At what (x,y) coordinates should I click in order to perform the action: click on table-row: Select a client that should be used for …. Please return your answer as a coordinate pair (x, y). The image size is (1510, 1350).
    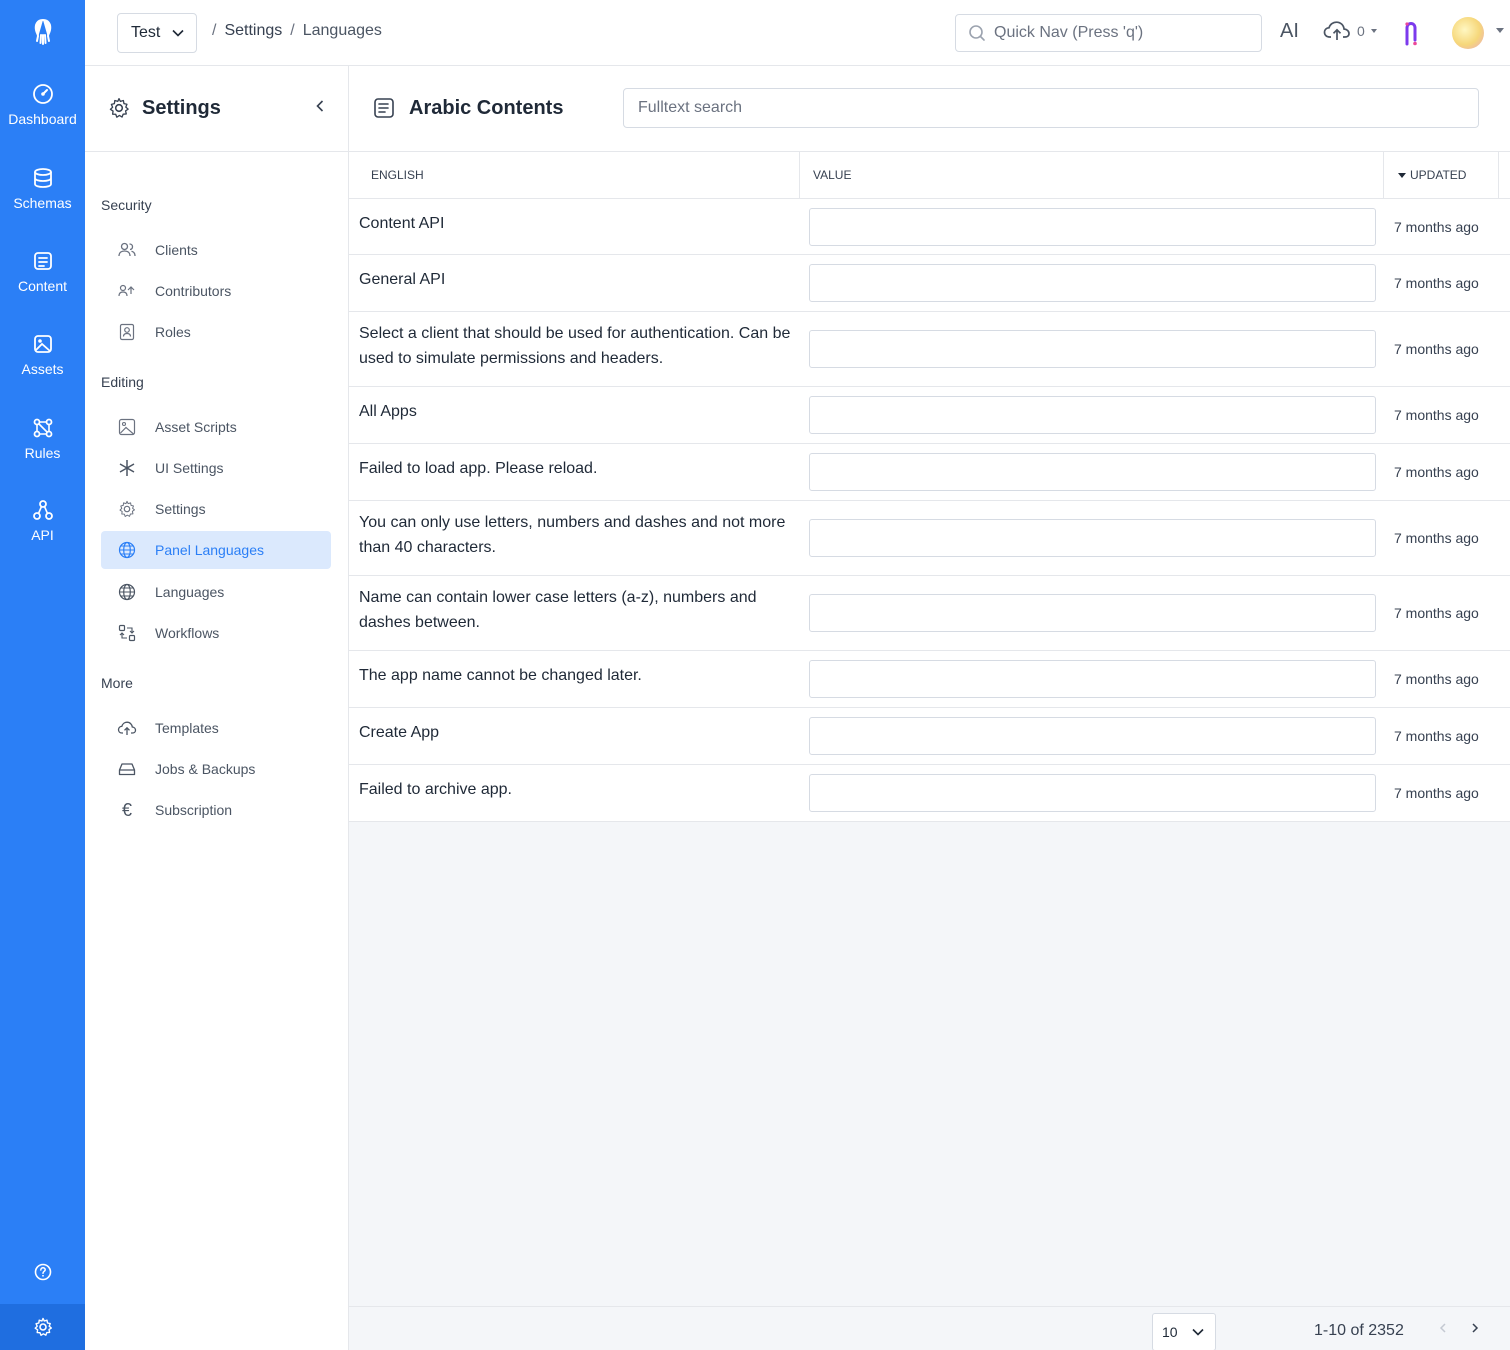
    Looking at the image, I should click on (929, 349).